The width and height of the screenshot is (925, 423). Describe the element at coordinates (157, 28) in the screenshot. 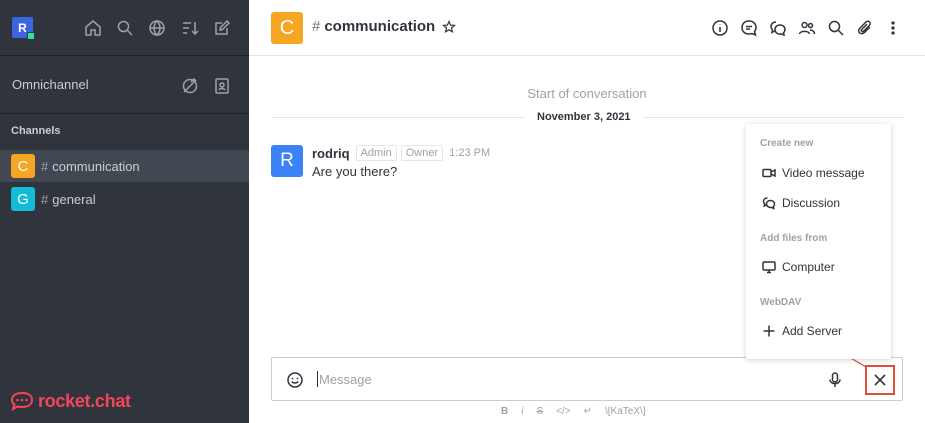

I see `directory-globe-icon` at that location.